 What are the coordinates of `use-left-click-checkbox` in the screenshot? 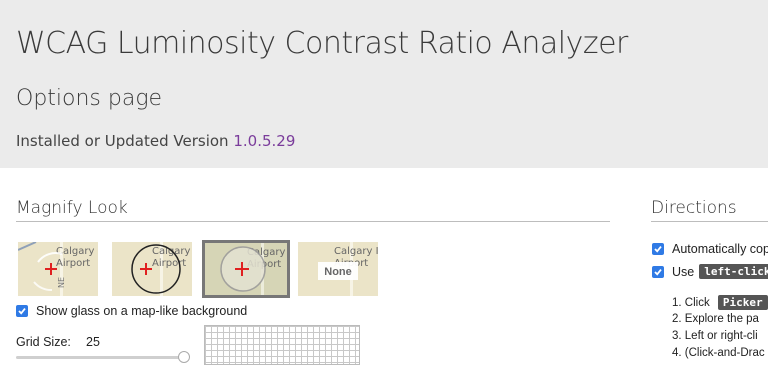 It's located at (658, 271).